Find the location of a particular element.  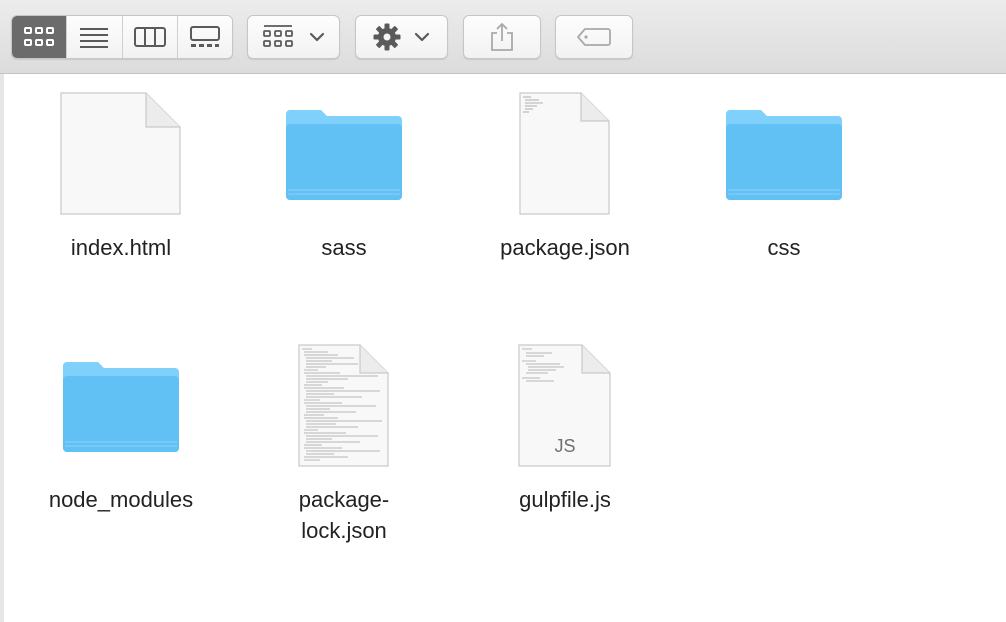

file-name: node_modules is located at coordinates (121, 499).